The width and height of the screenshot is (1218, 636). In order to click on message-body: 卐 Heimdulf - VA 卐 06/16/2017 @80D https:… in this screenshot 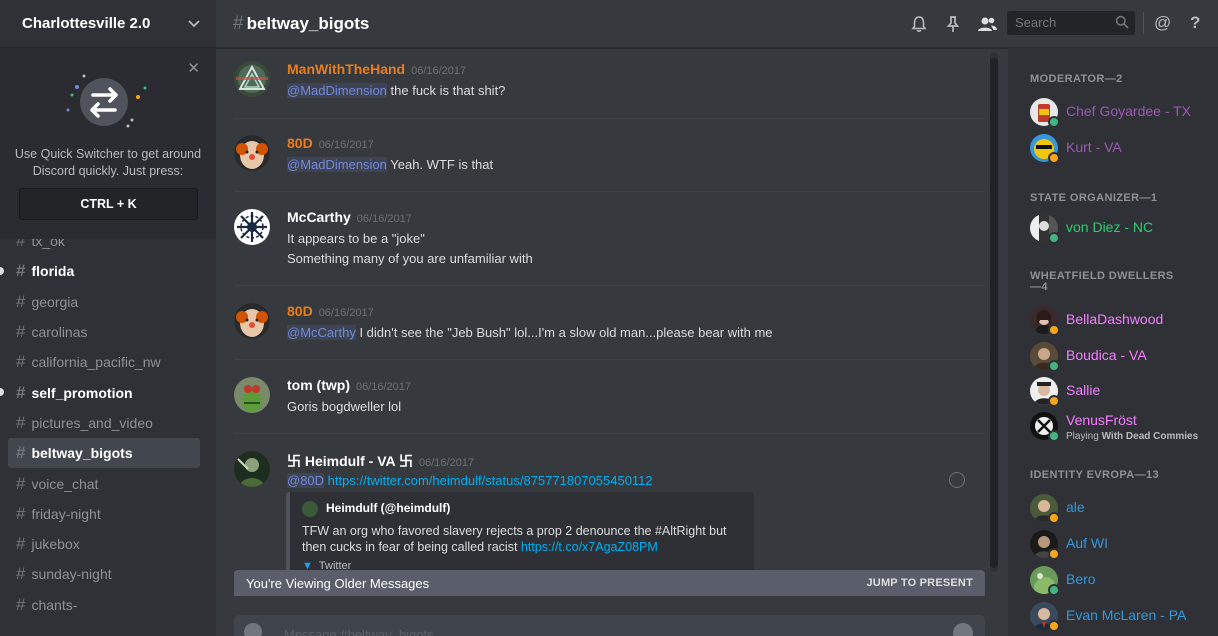, I will do `click(632, 471)`.